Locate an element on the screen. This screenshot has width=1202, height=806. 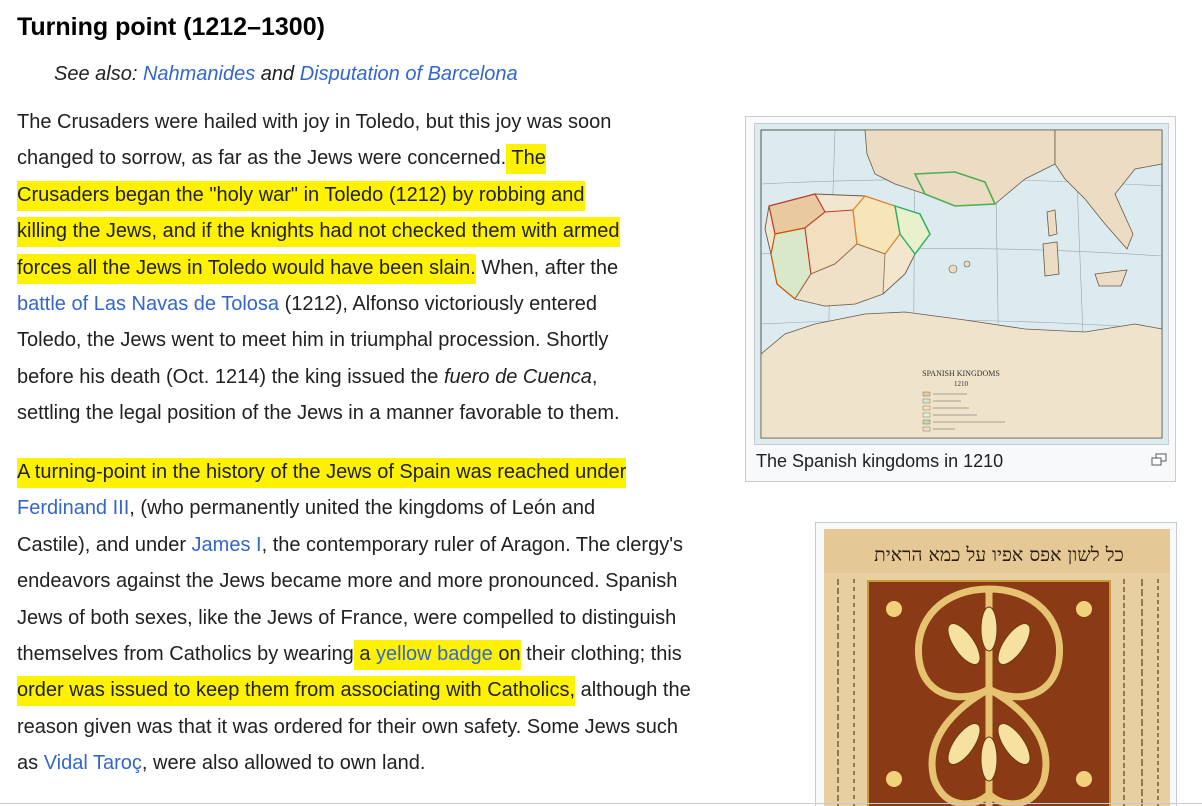
link-battle-of-las-navas-de-tolosa: battle of Las Navas de Tolosa is located at coordinates (148, 304).